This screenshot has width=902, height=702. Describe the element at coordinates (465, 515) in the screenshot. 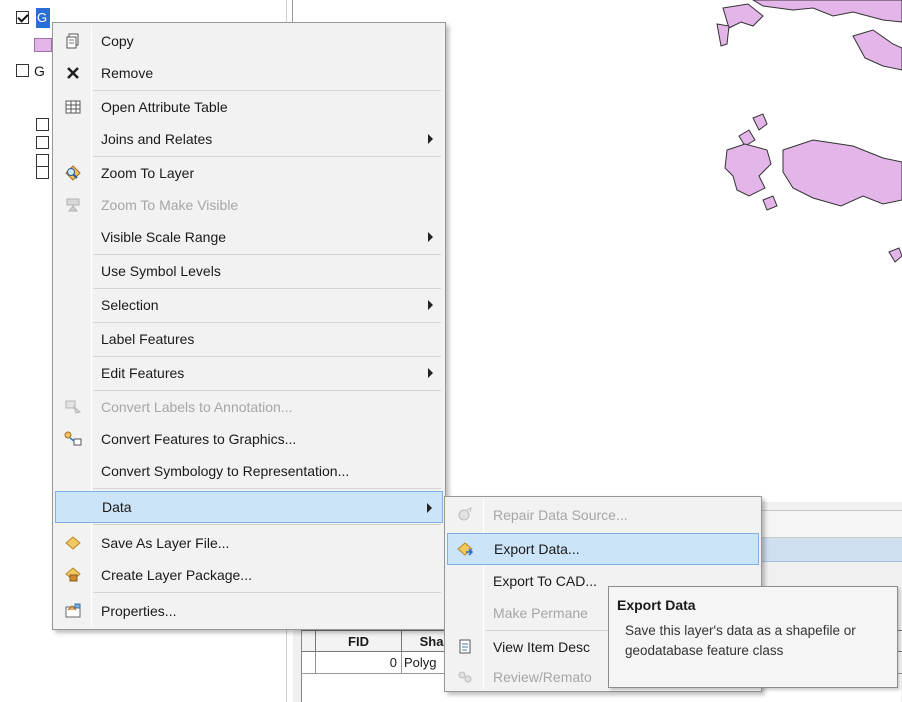

I see `repair-icon` at that location.